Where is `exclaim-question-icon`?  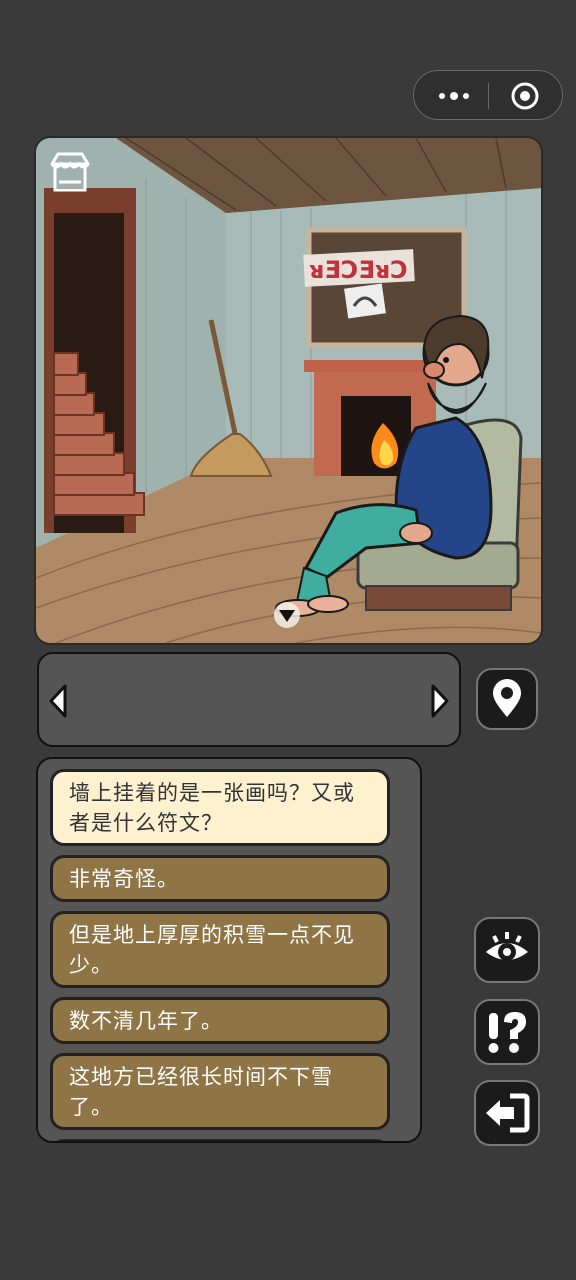
exclaim-question-icon is located at coordinates (507, 1032).